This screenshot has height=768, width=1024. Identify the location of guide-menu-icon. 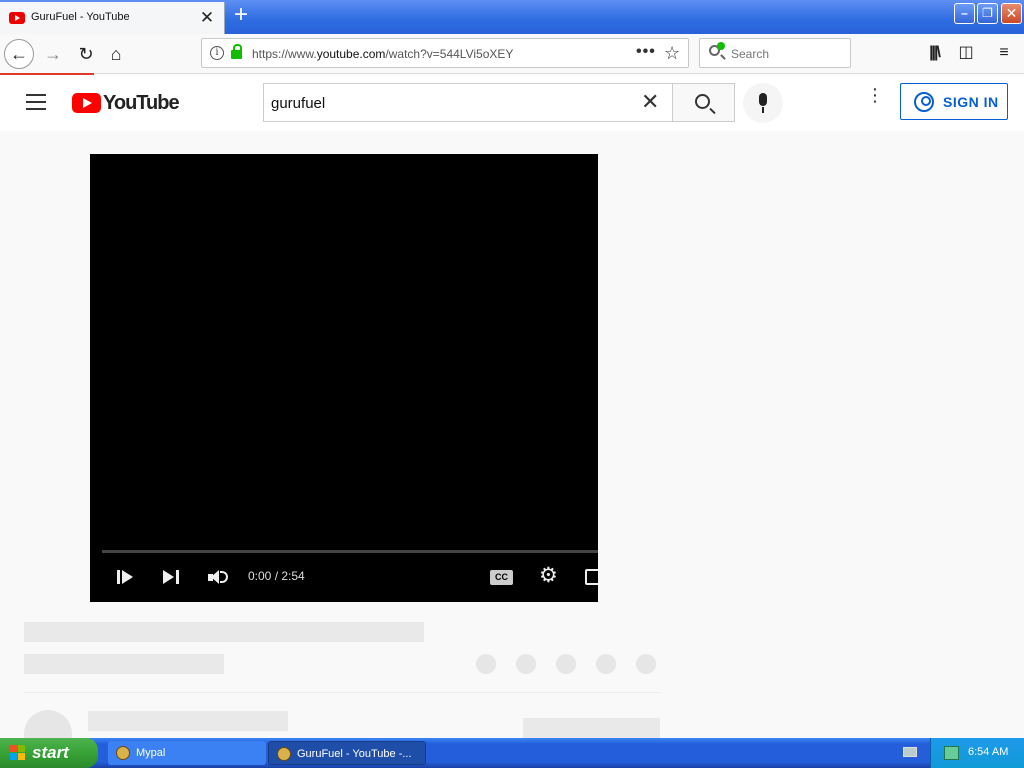
(36, 102).